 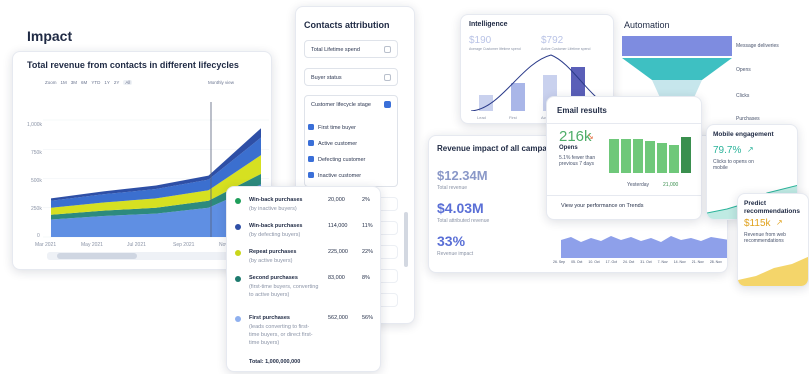 I want to click on tooltip-percent: 2%, so click(x=366, y=200).